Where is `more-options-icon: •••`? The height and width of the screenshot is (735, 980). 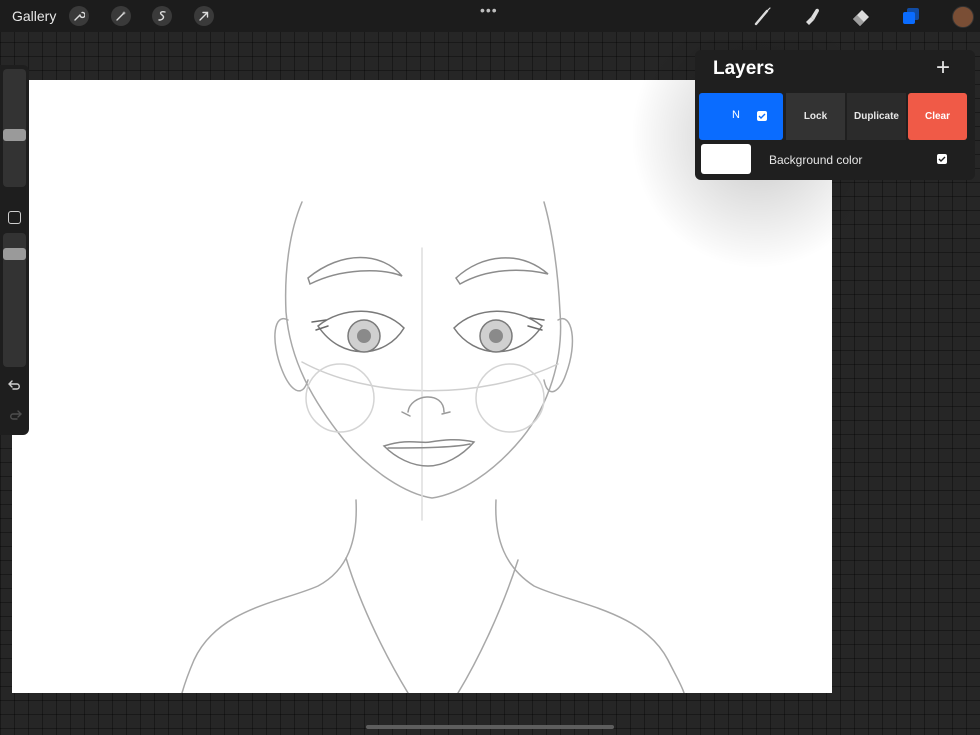 more-options-icon: ••• is located at coordinates (489, 10).